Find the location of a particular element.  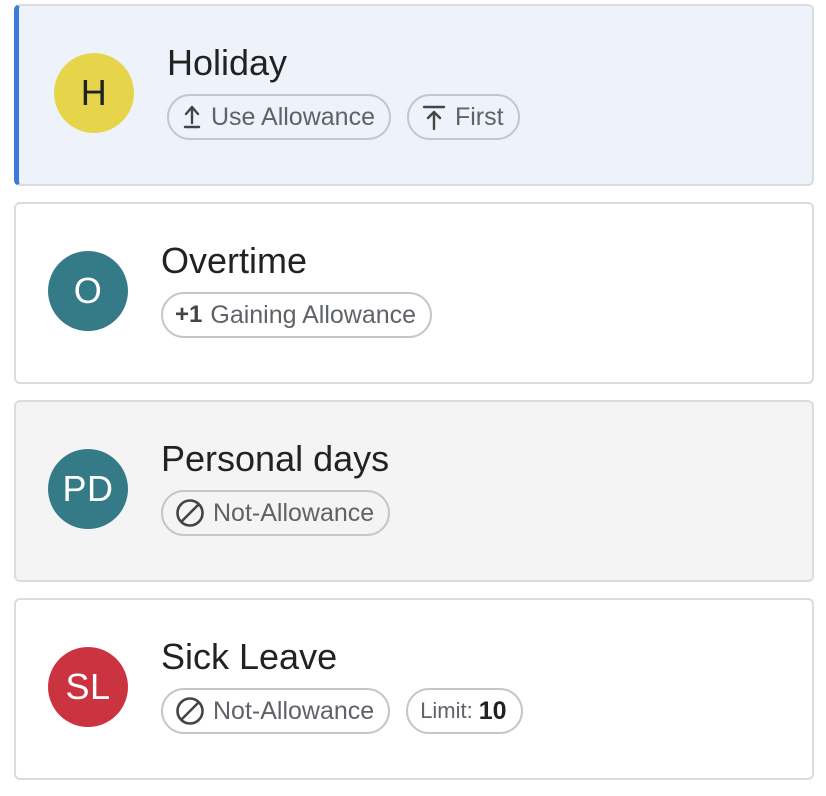

upload-icon is located at coordinates (192, 117).